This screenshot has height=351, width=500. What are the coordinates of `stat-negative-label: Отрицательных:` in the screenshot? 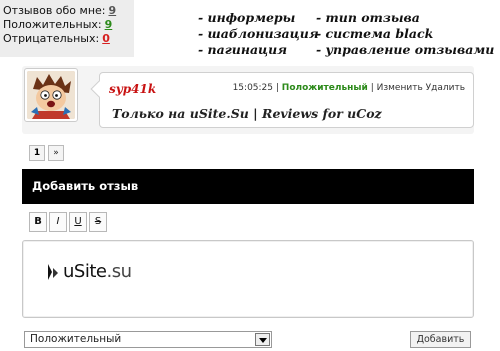 It's located at (51, 38).